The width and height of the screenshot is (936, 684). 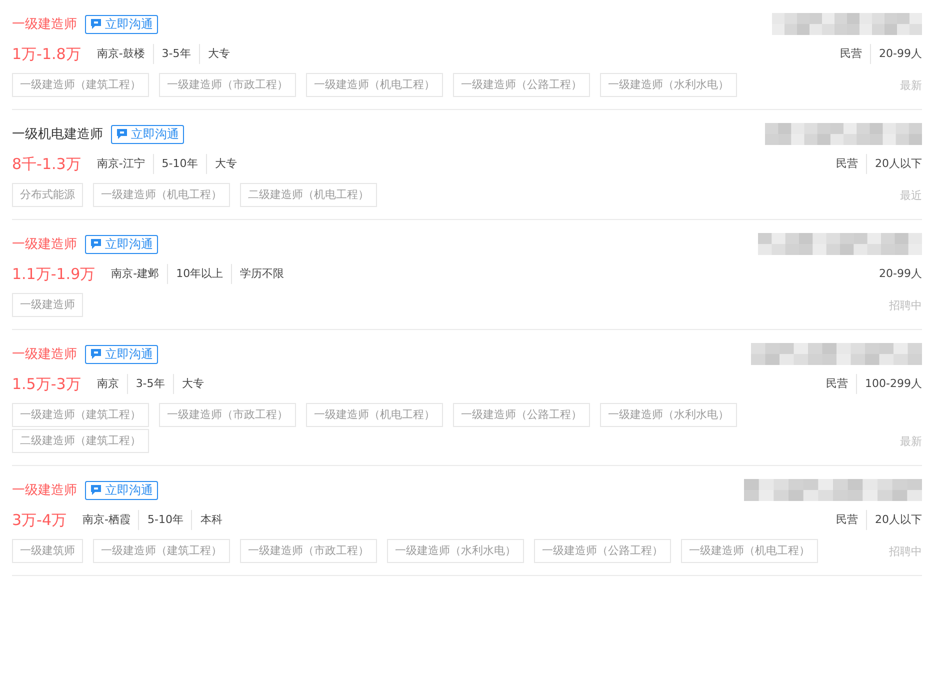 I want to click on skill-tag: 二级建造师（机电工程）, so click(x=308, y=195).